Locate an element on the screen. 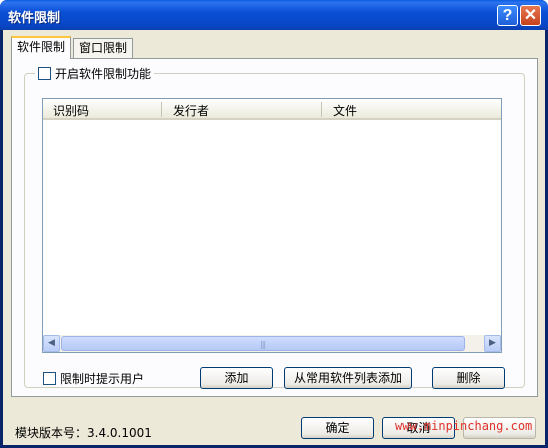  notify-user-label: 限制时提示用户 is located at coordinates (102, 379).